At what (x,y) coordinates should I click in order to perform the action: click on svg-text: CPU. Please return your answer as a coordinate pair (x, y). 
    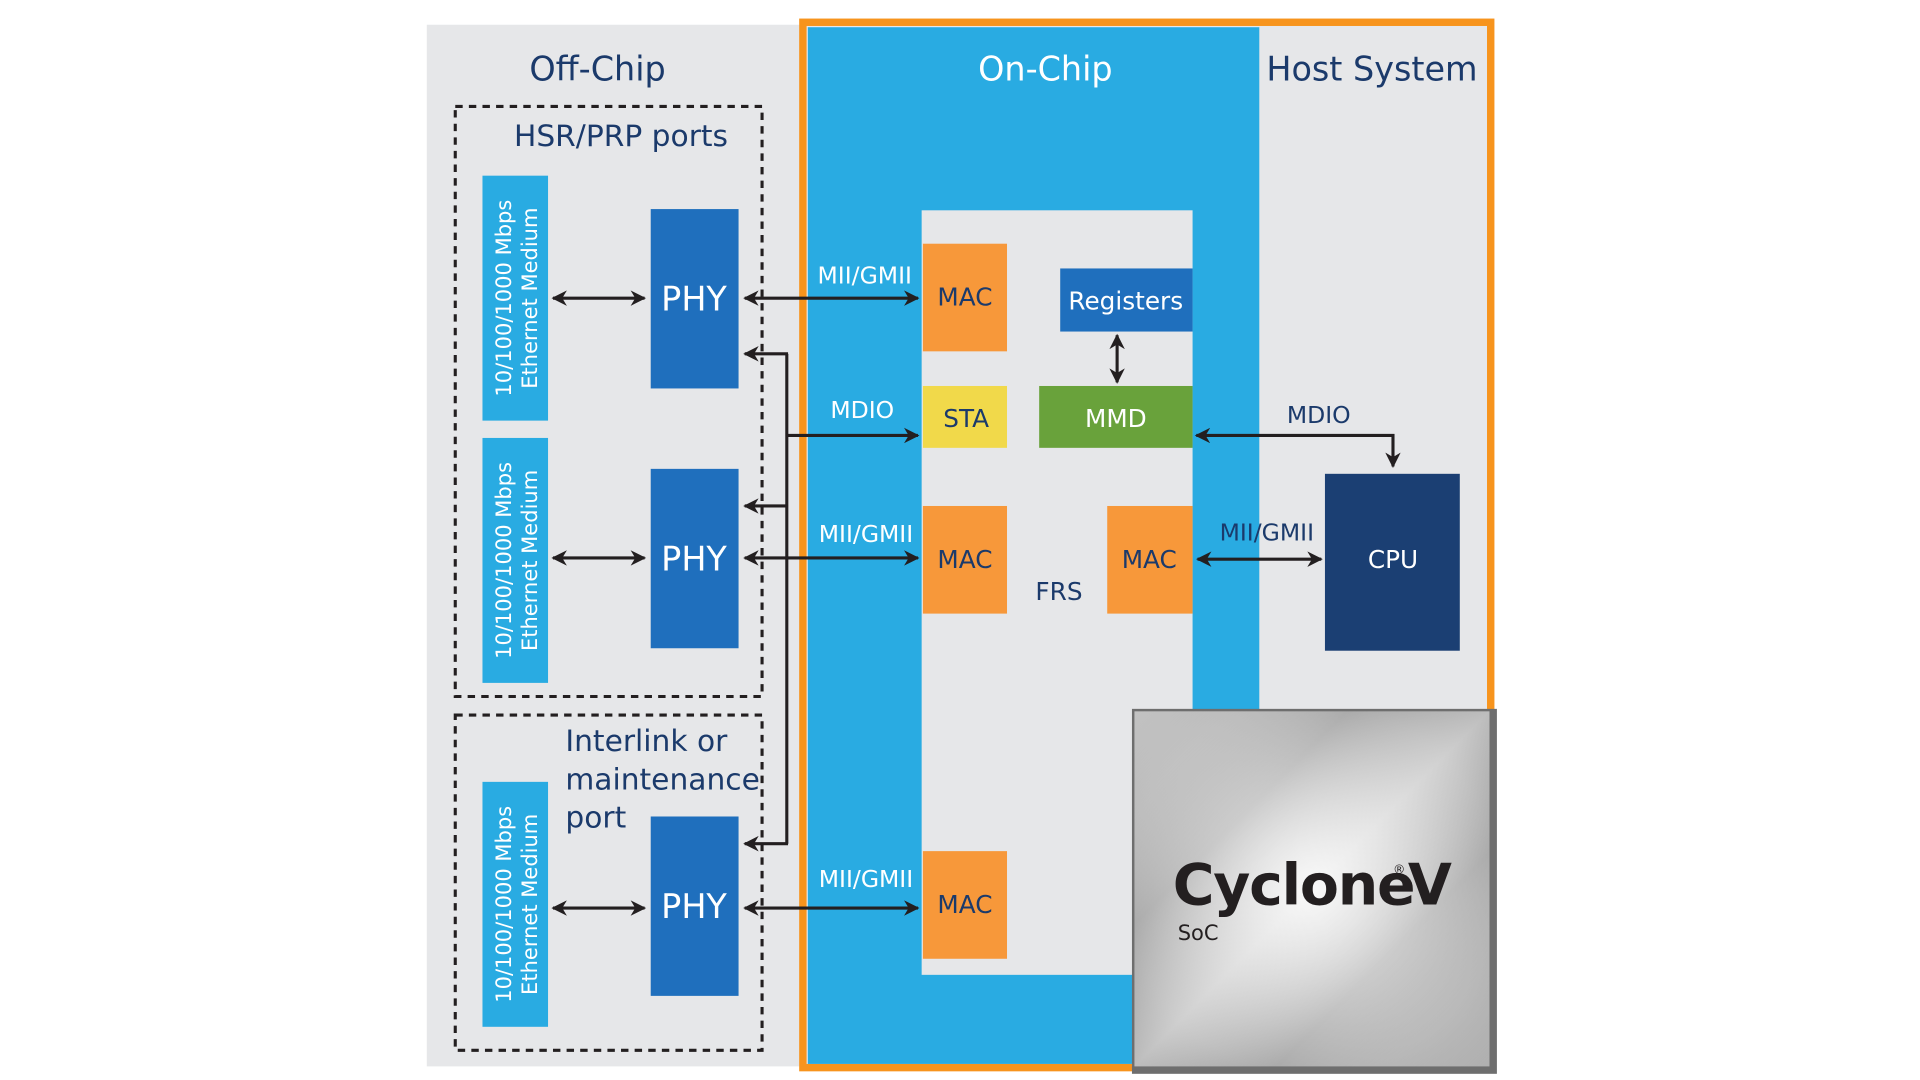
    Looking at the image, I should click on (1393, 559).